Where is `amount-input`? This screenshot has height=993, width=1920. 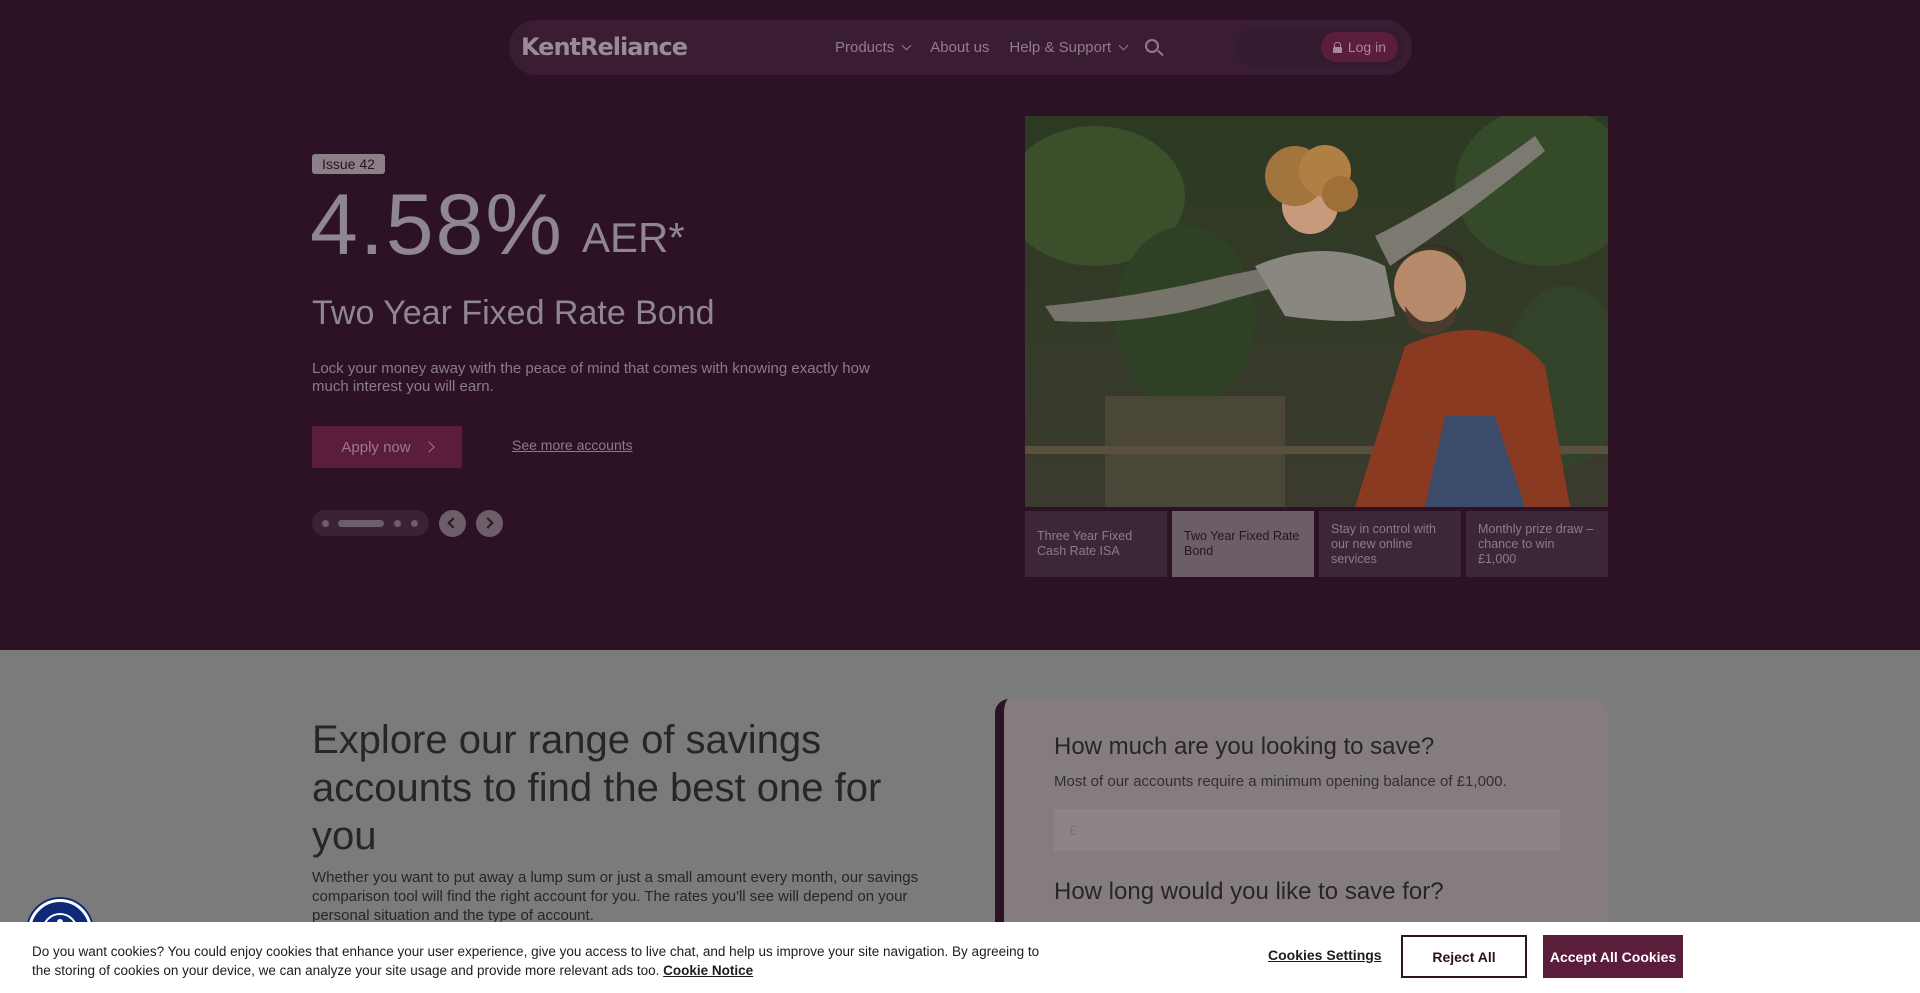
amount-input is located at coordinates (1307, 830).